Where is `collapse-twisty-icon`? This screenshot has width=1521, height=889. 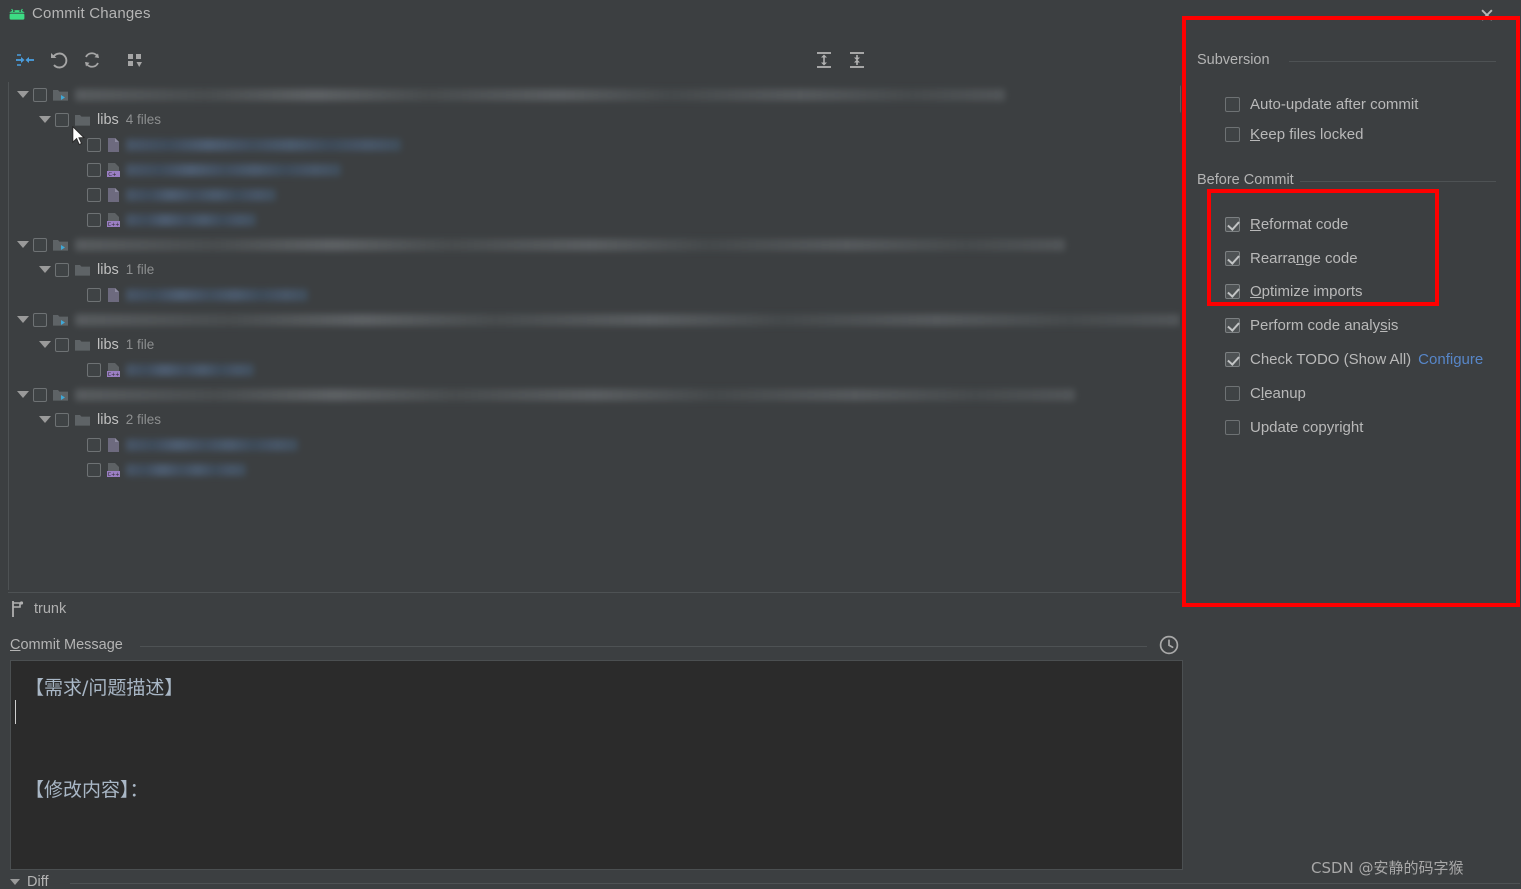
collapse-twisty-icon is located at coordinates (15, 882).